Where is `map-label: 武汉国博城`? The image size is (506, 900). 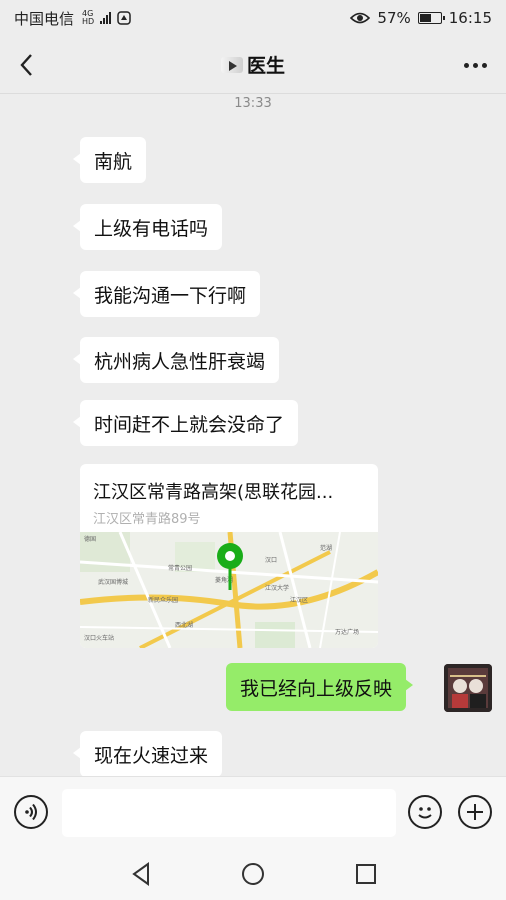
map-label: 武汉国博城 is located at coordinates (113, 582).